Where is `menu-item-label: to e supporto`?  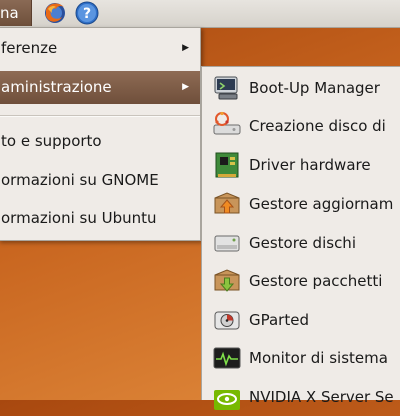 menu-item-label: to e supporto is located at coordinates (51, 141).